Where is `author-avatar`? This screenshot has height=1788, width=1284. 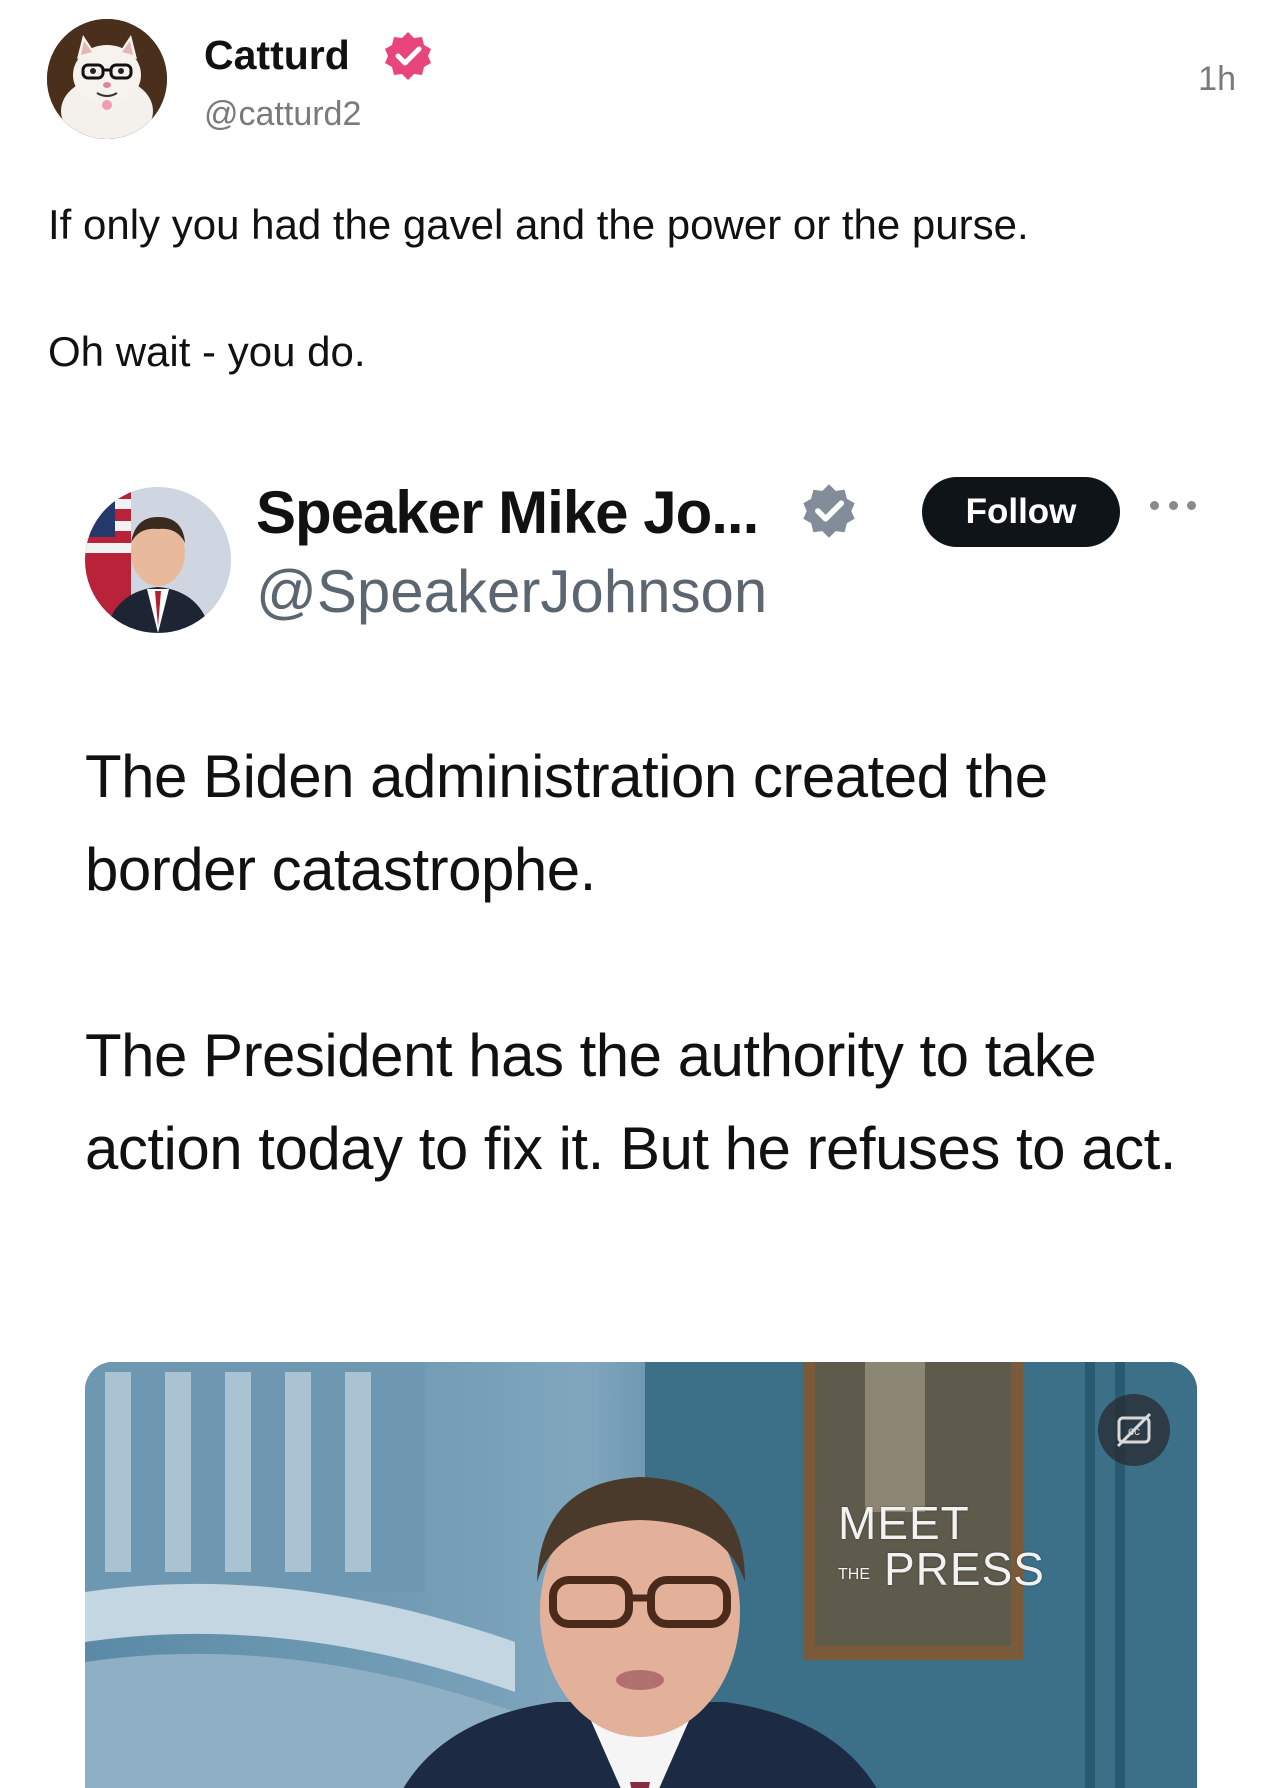 author-avatar is located at coordinates (107, 79).